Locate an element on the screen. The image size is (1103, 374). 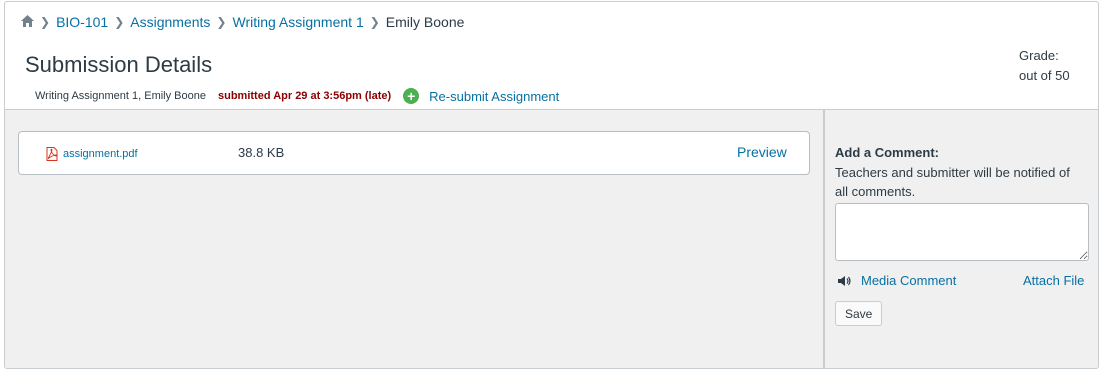
breadcrumb-current: Emily Boone is located at coordinates (425, 22).